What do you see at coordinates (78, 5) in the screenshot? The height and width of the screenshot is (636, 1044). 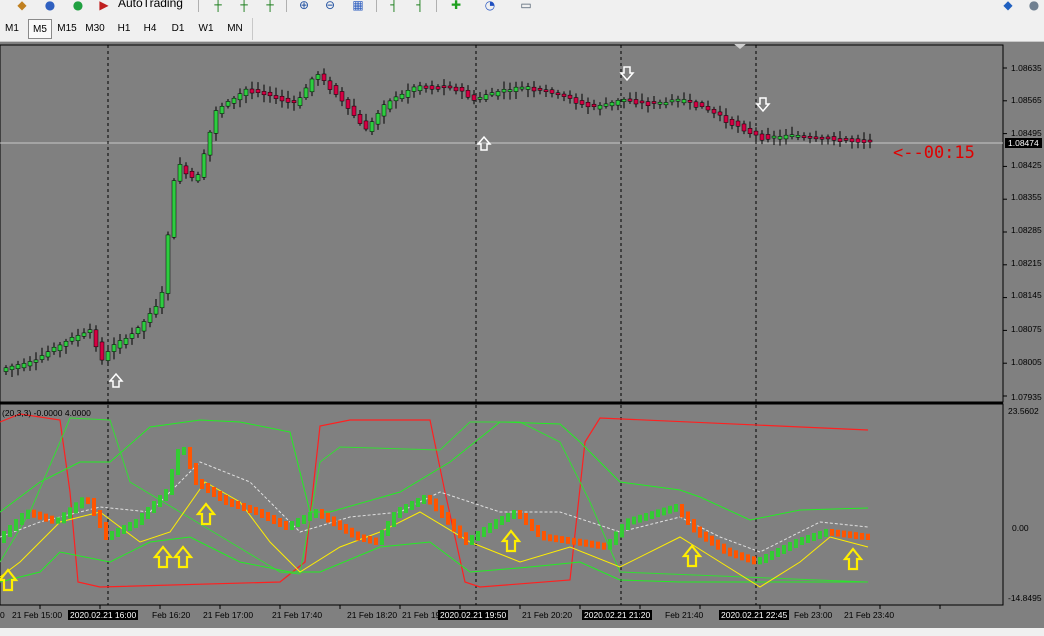 I see `navigator-icon: ●` at bounding box center [78, 5].